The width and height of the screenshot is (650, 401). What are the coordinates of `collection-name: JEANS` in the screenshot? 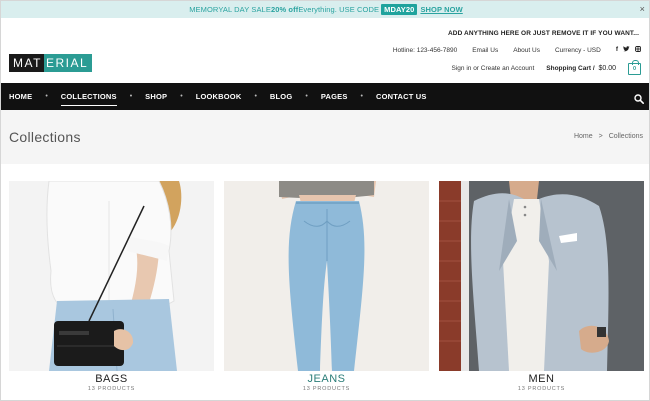 It's located at (326, 379).